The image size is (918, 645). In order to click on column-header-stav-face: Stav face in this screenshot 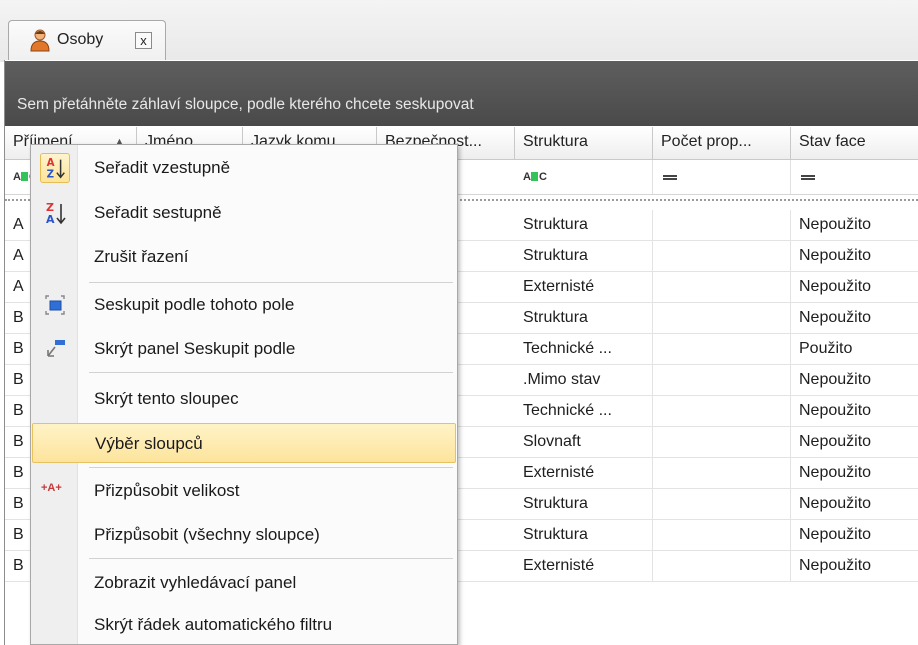, I will do `click(854, 143)`.